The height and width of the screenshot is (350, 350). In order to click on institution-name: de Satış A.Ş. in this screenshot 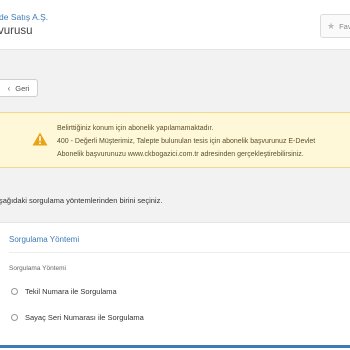, I will do `click(24, 17)`.